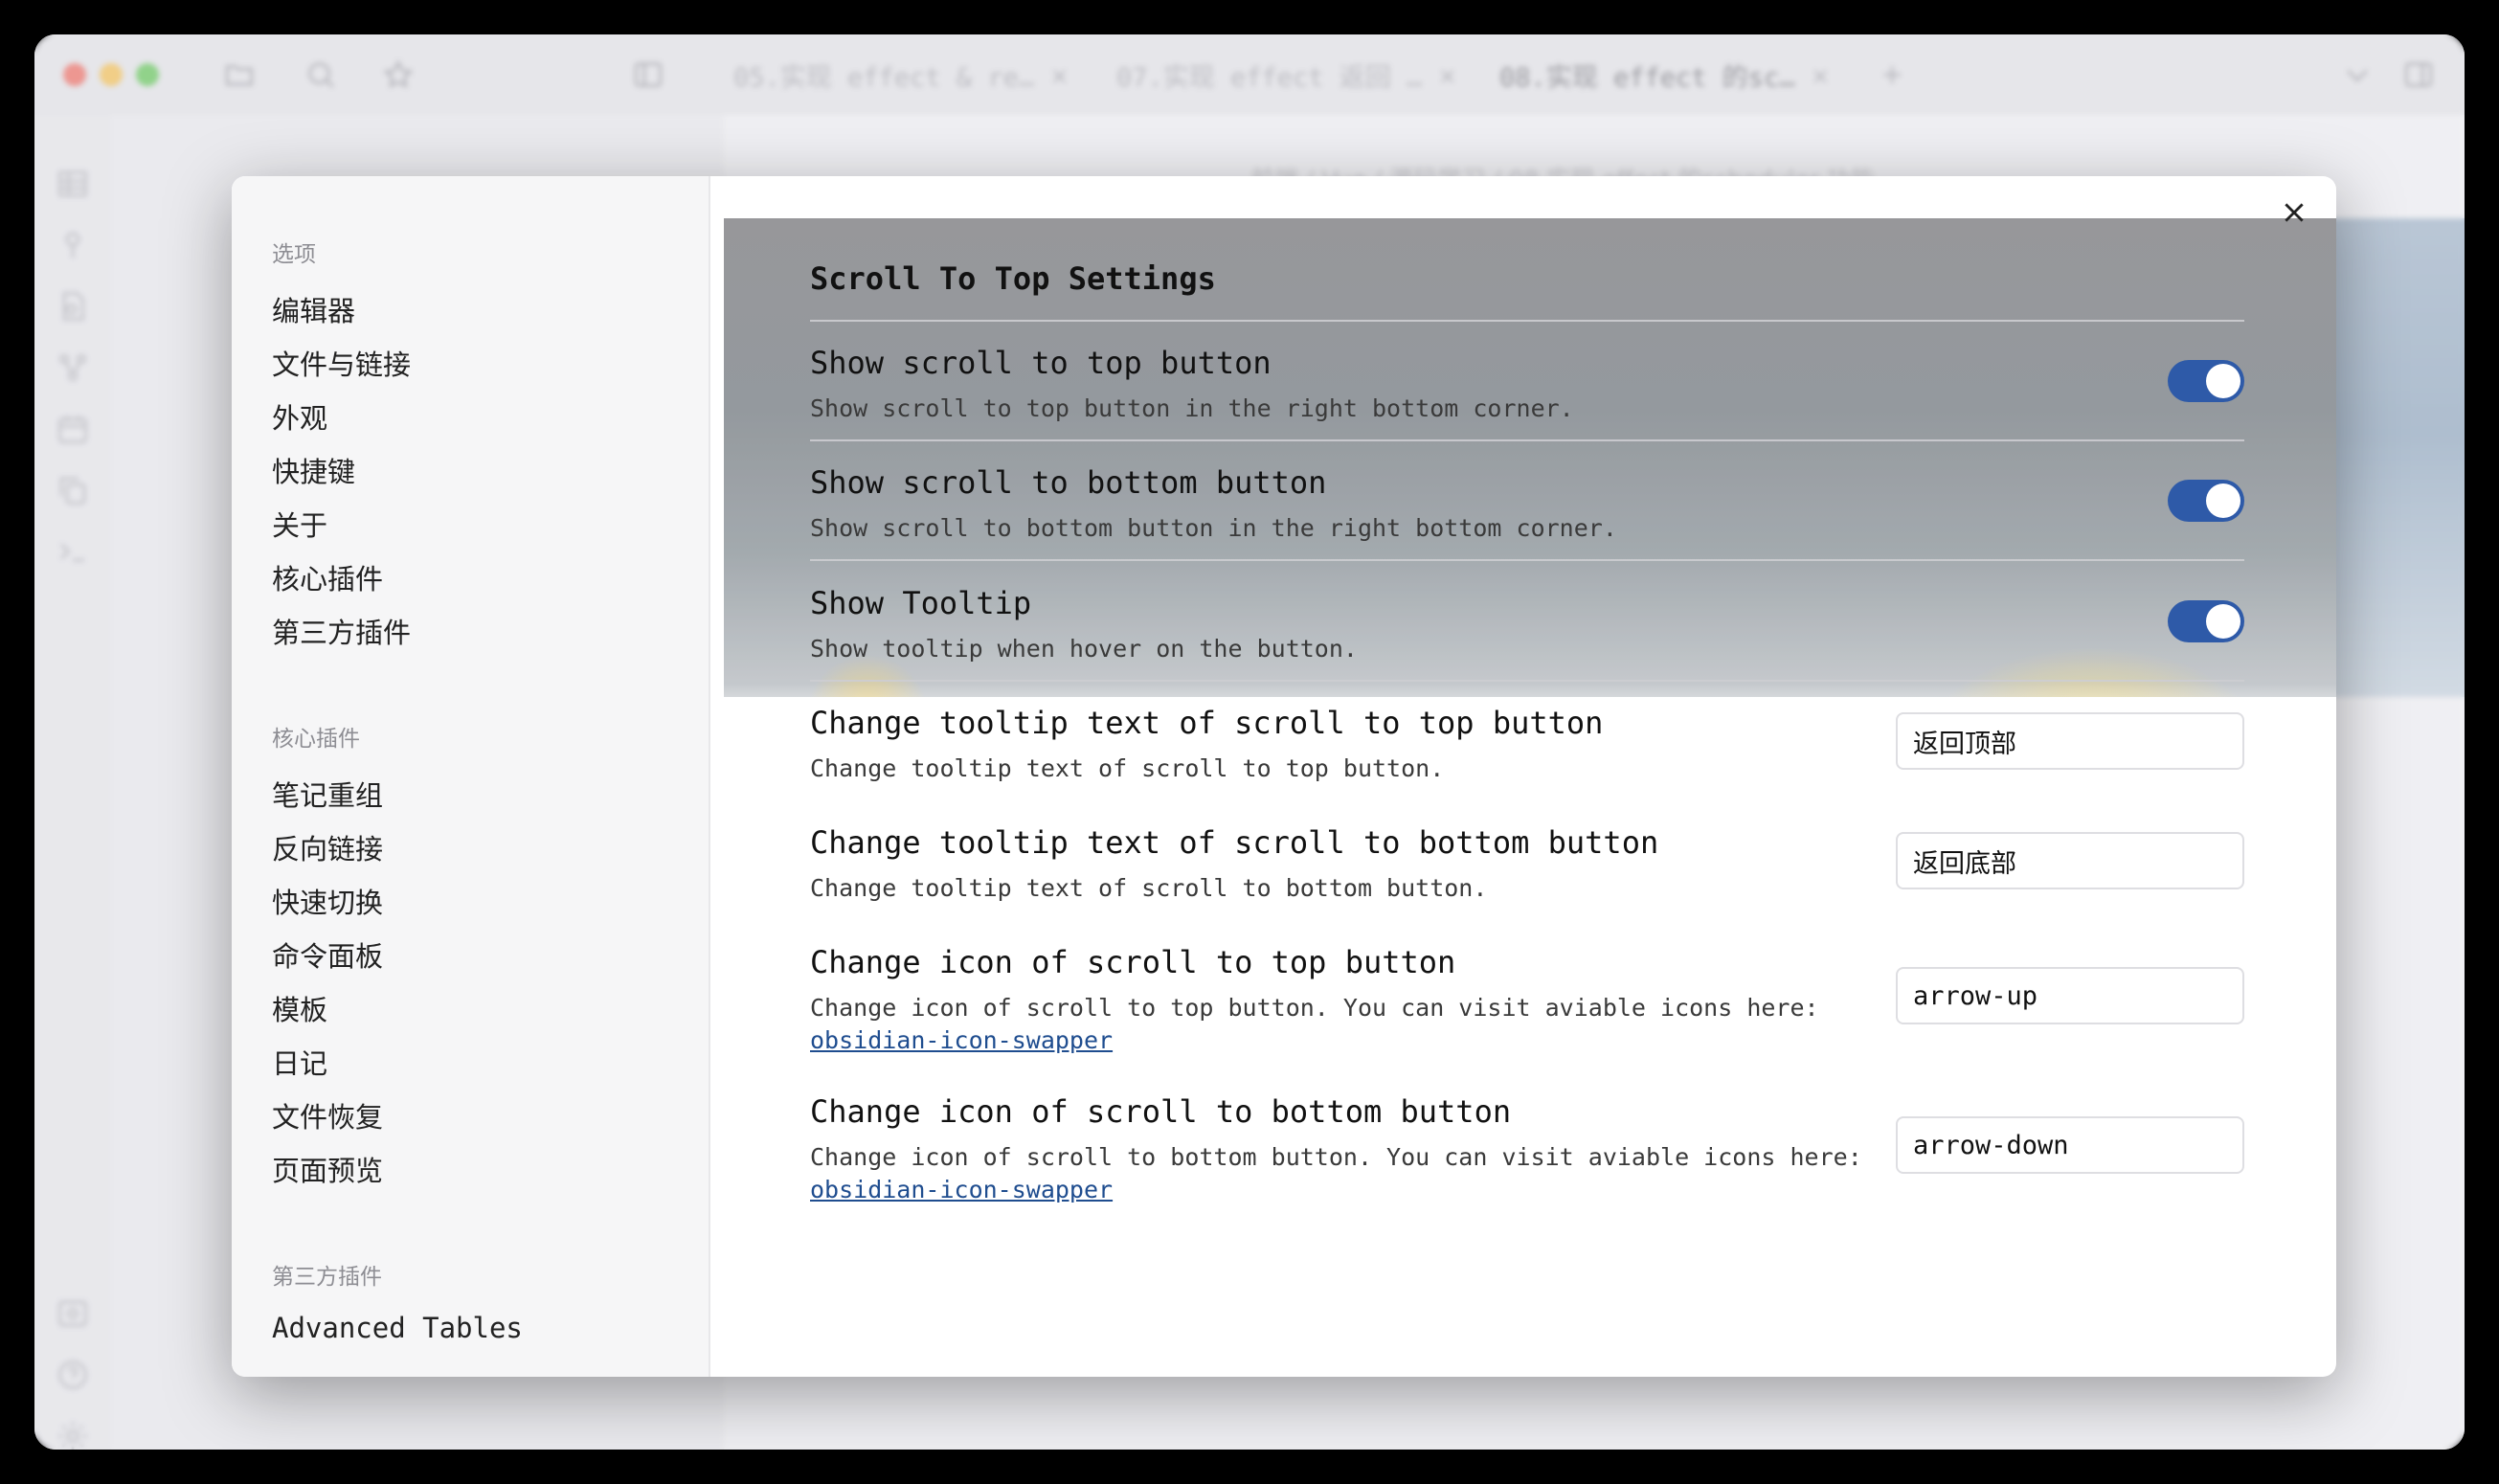 The height and width of the screenshot is (1484, 2499). Describe the element at coordinates (2070, 860) in the screenshot. I see `tooltip-bottom-text-input: 返回底部` at that location.